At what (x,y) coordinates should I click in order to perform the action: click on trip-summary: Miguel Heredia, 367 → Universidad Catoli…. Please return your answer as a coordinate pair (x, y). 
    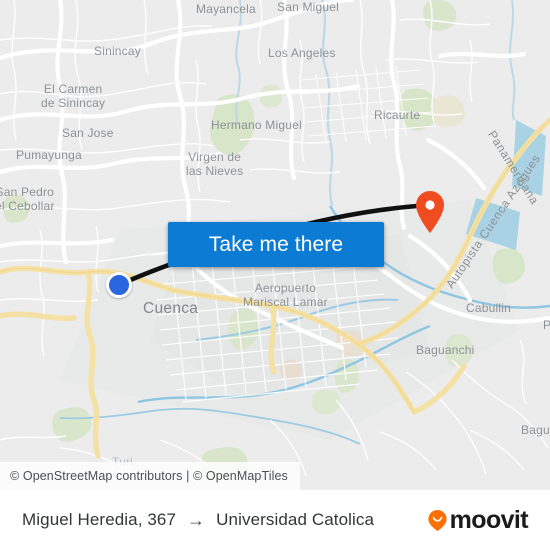
    Looking at the image, I should click on (198, 520).